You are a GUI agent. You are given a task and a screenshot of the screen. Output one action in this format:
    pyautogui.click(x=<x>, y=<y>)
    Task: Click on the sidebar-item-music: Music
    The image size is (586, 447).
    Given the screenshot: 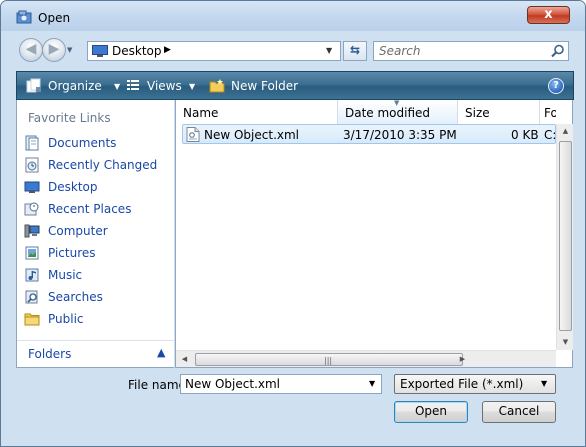 What is the action you would take?
    pyautogui.click(x=97, y=275)
    